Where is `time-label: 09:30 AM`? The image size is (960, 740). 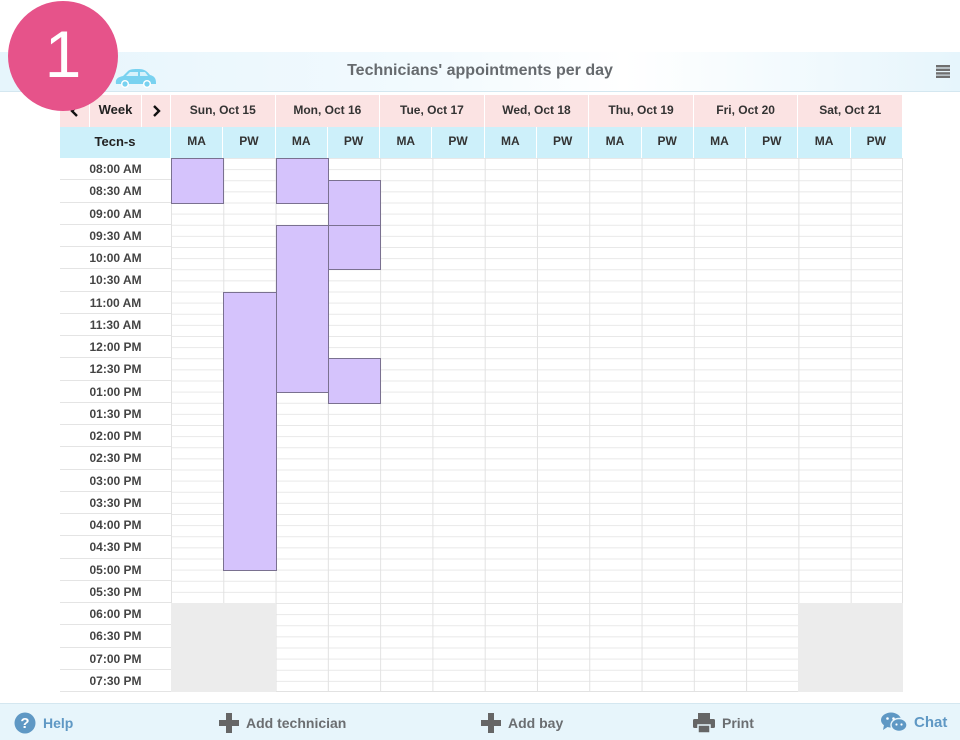 time-label: 09:30 AM is located at coordinates (115, 235).